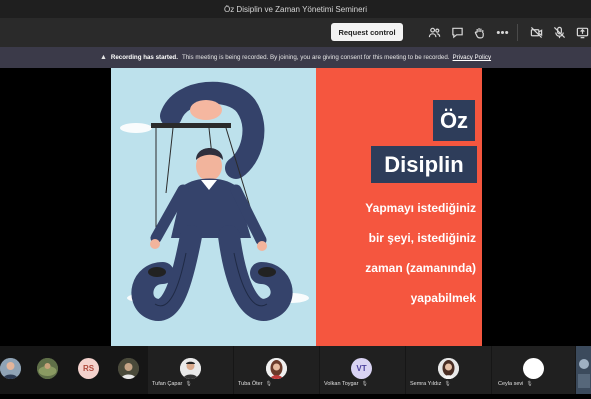  Describe the element at coordinates (536, 32) in the screenshot. I see `camera-off-icon` at that location.